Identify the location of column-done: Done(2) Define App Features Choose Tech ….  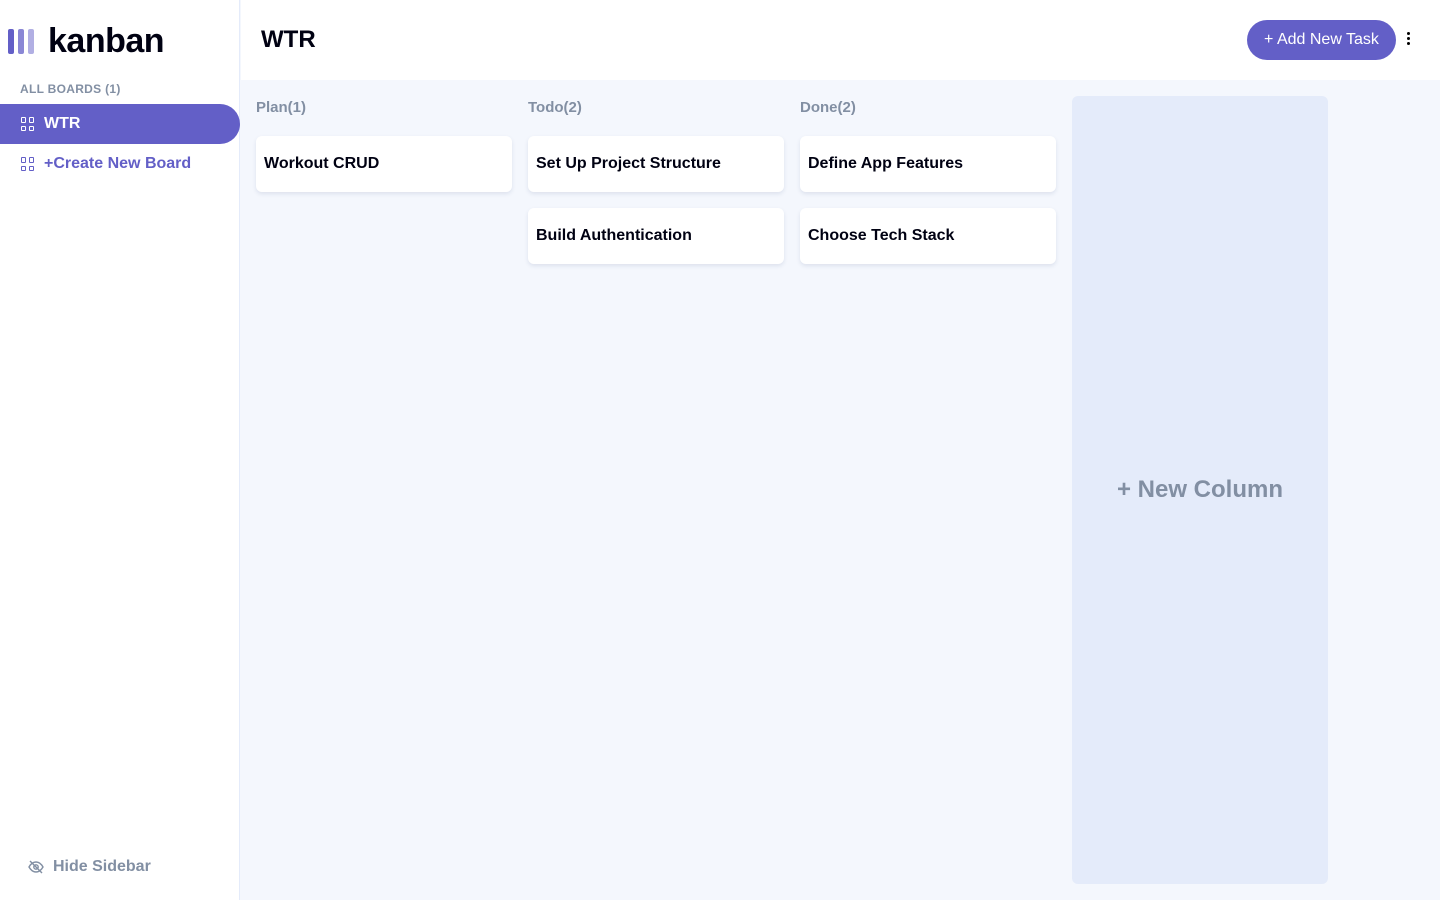
(928, 180).